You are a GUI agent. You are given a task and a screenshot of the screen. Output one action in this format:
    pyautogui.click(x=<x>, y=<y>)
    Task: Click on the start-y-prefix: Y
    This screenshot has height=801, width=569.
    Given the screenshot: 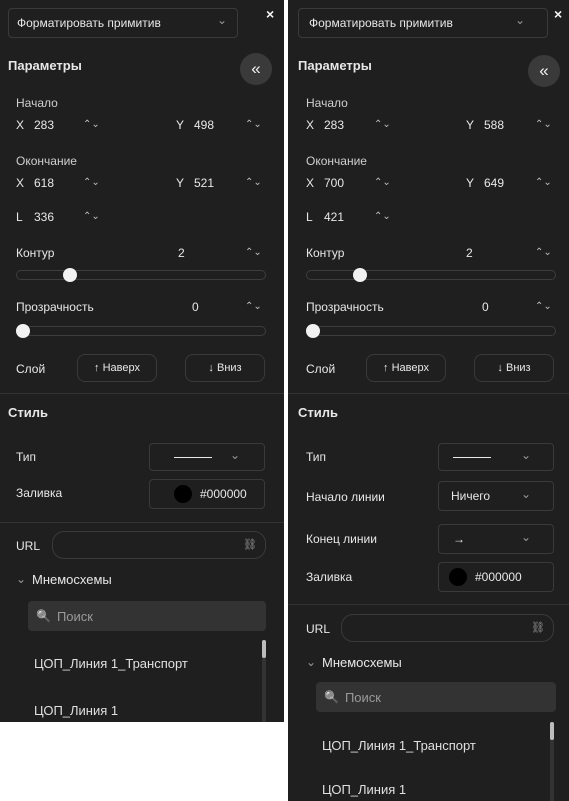 What is the action you would take?
    pyautogui.click(x=470, y=125)
    